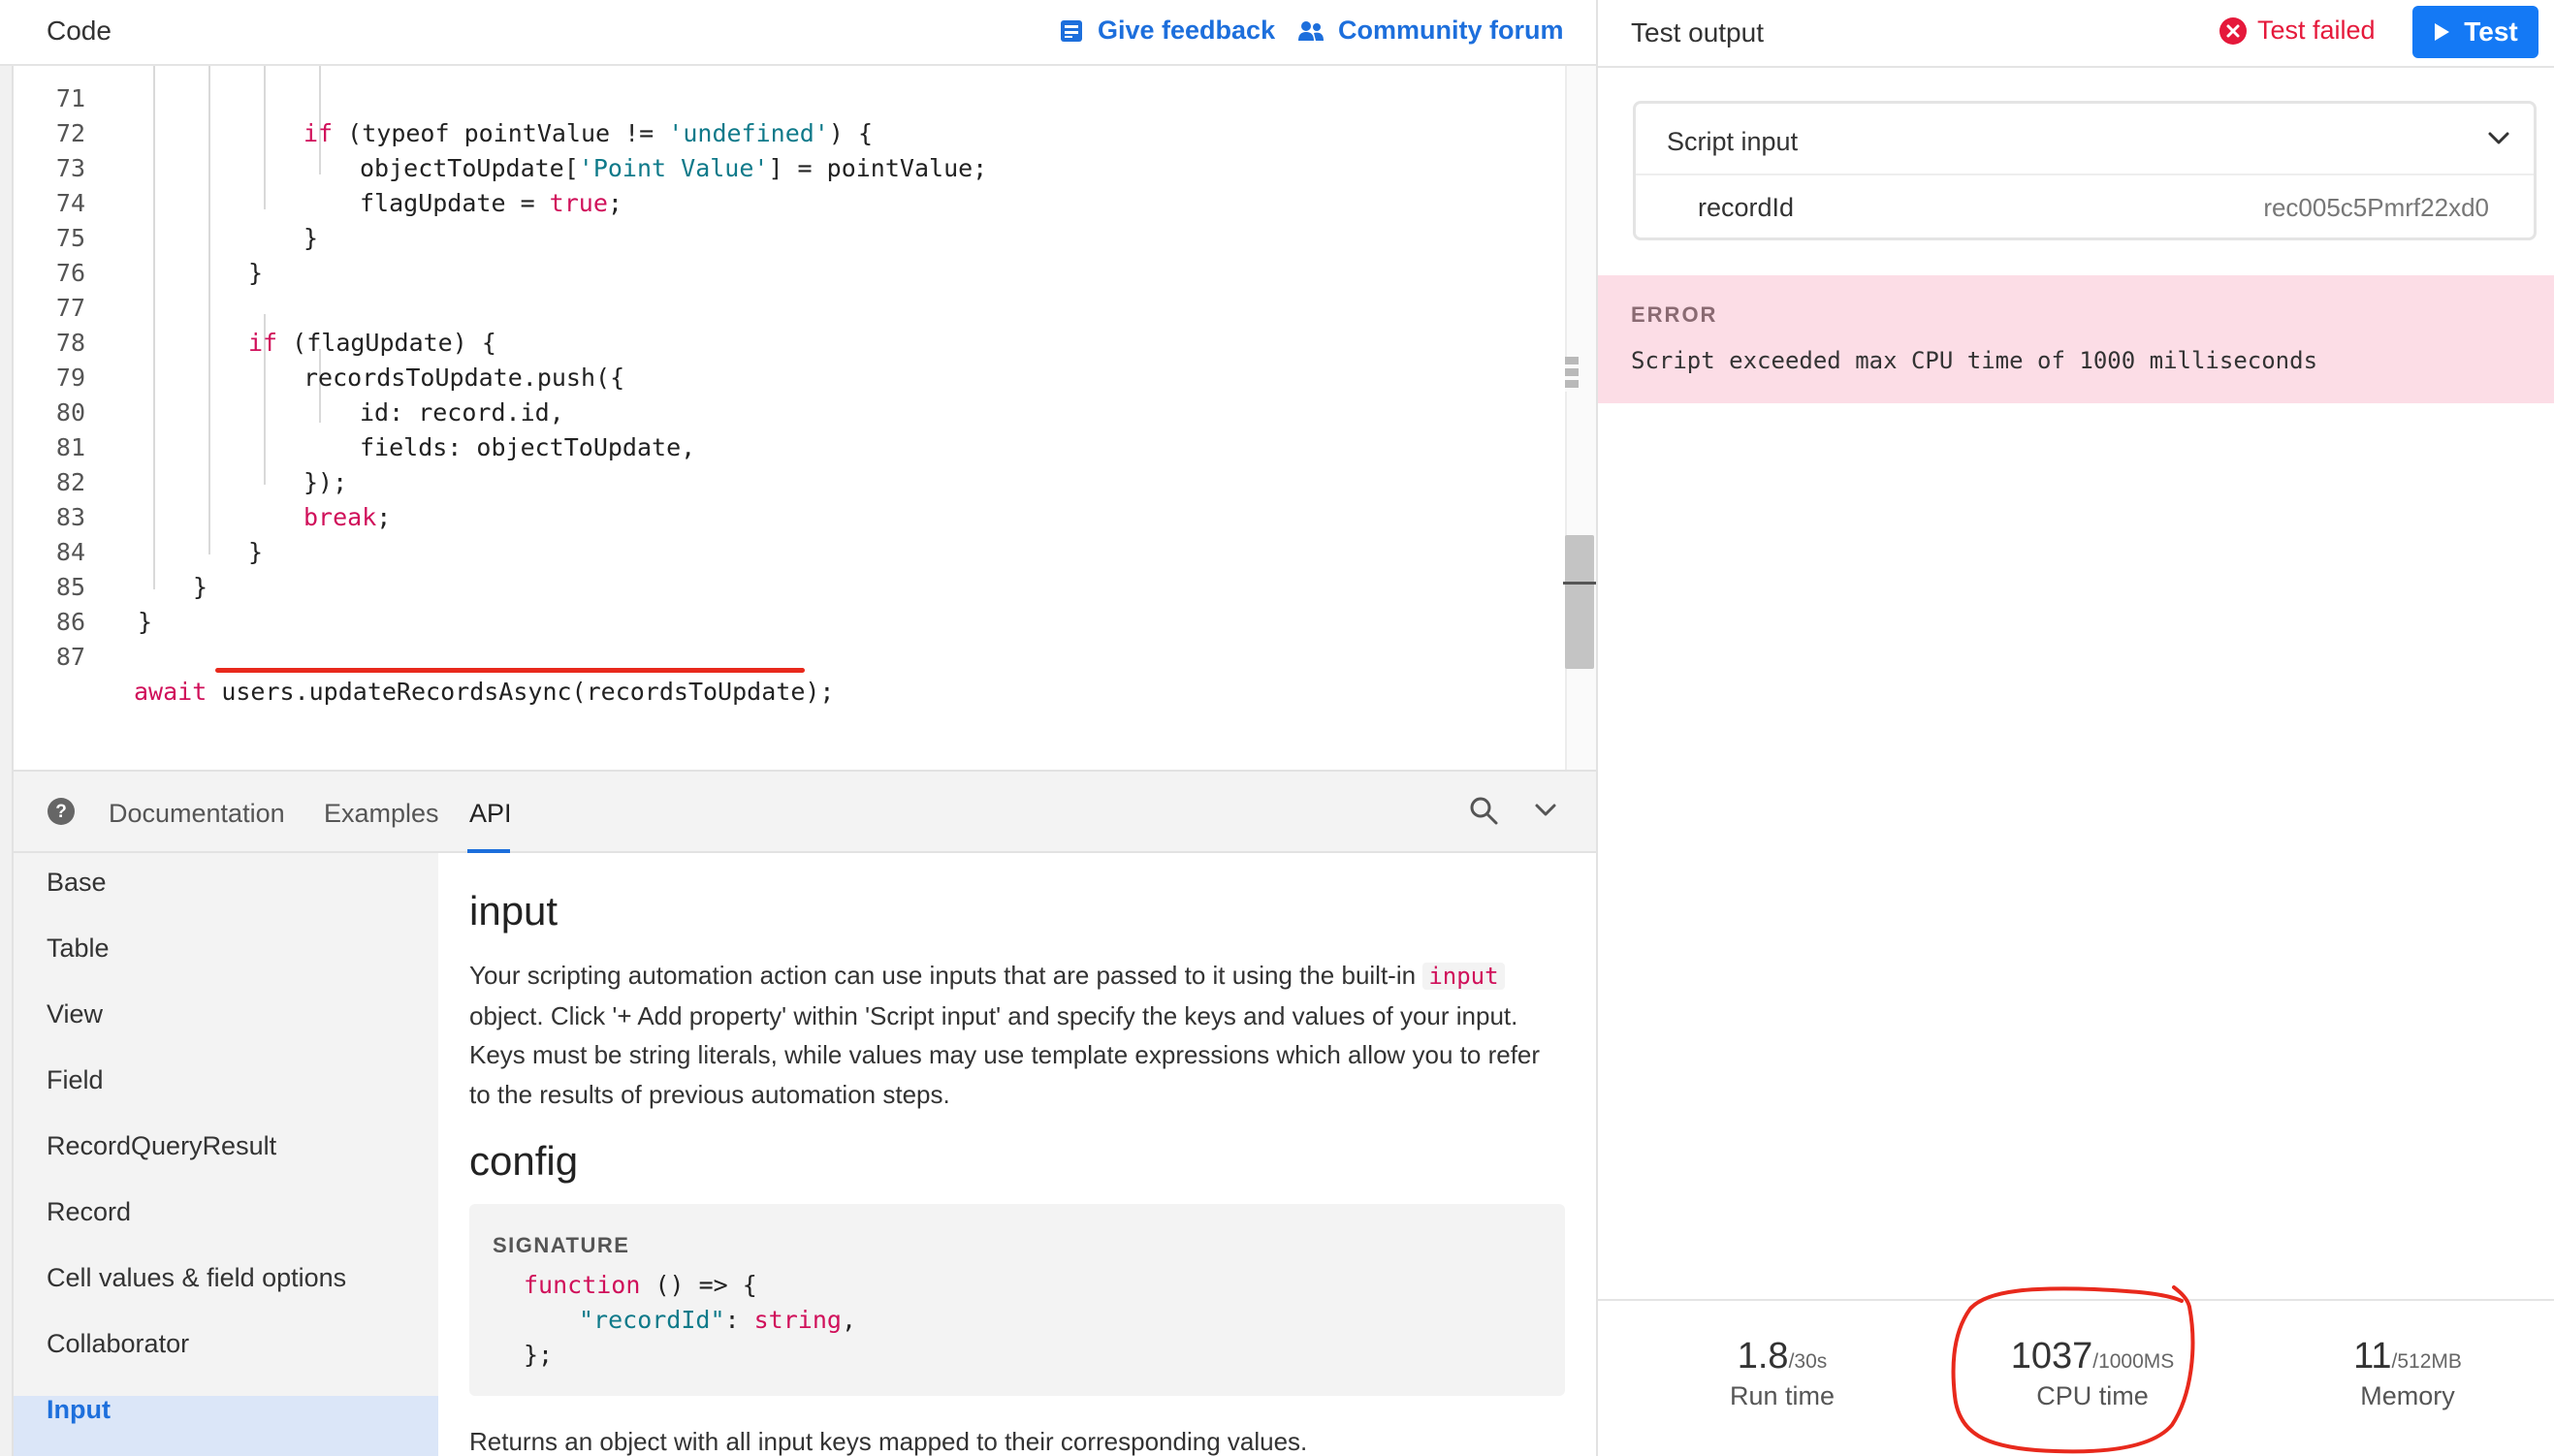 The width and height of the screenshot is (2554, 1456). Describe the element at coordinates (159, 534) in the screenshot. I see `code-line: 83 }` at that location.